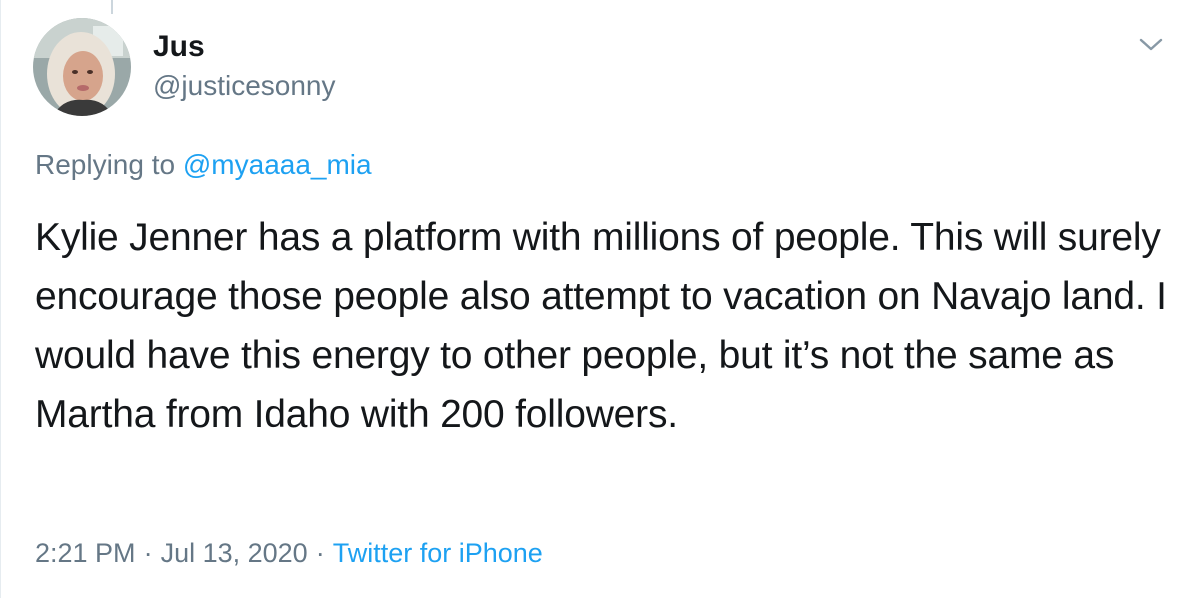  I want to click on chevron-down-icon, so click(1151, 45).